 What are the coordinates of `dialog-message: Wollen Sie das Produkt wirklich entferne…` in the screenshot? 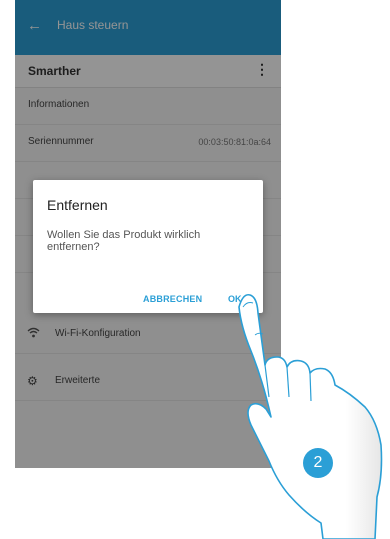 It's located at (124, 241).